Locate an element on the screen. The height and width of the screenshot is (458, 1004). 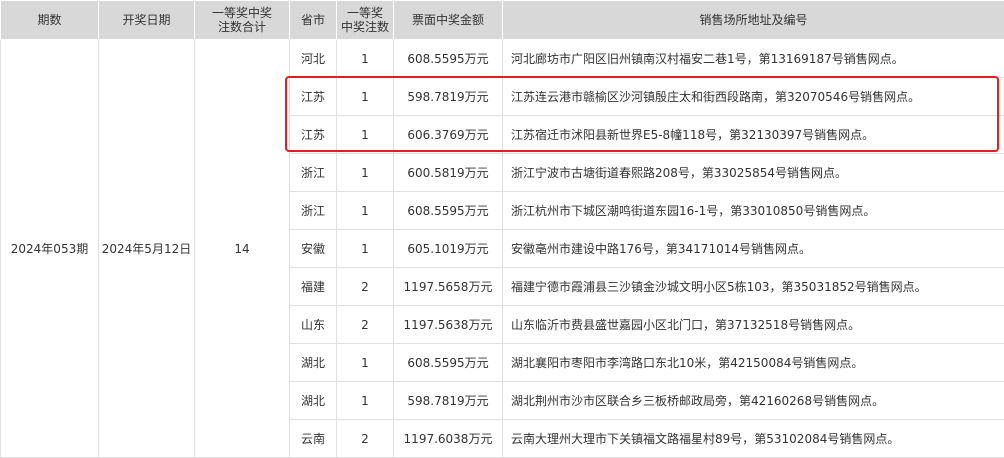
header-count-line1: 一等奖 is located at coordinates (365, 13).